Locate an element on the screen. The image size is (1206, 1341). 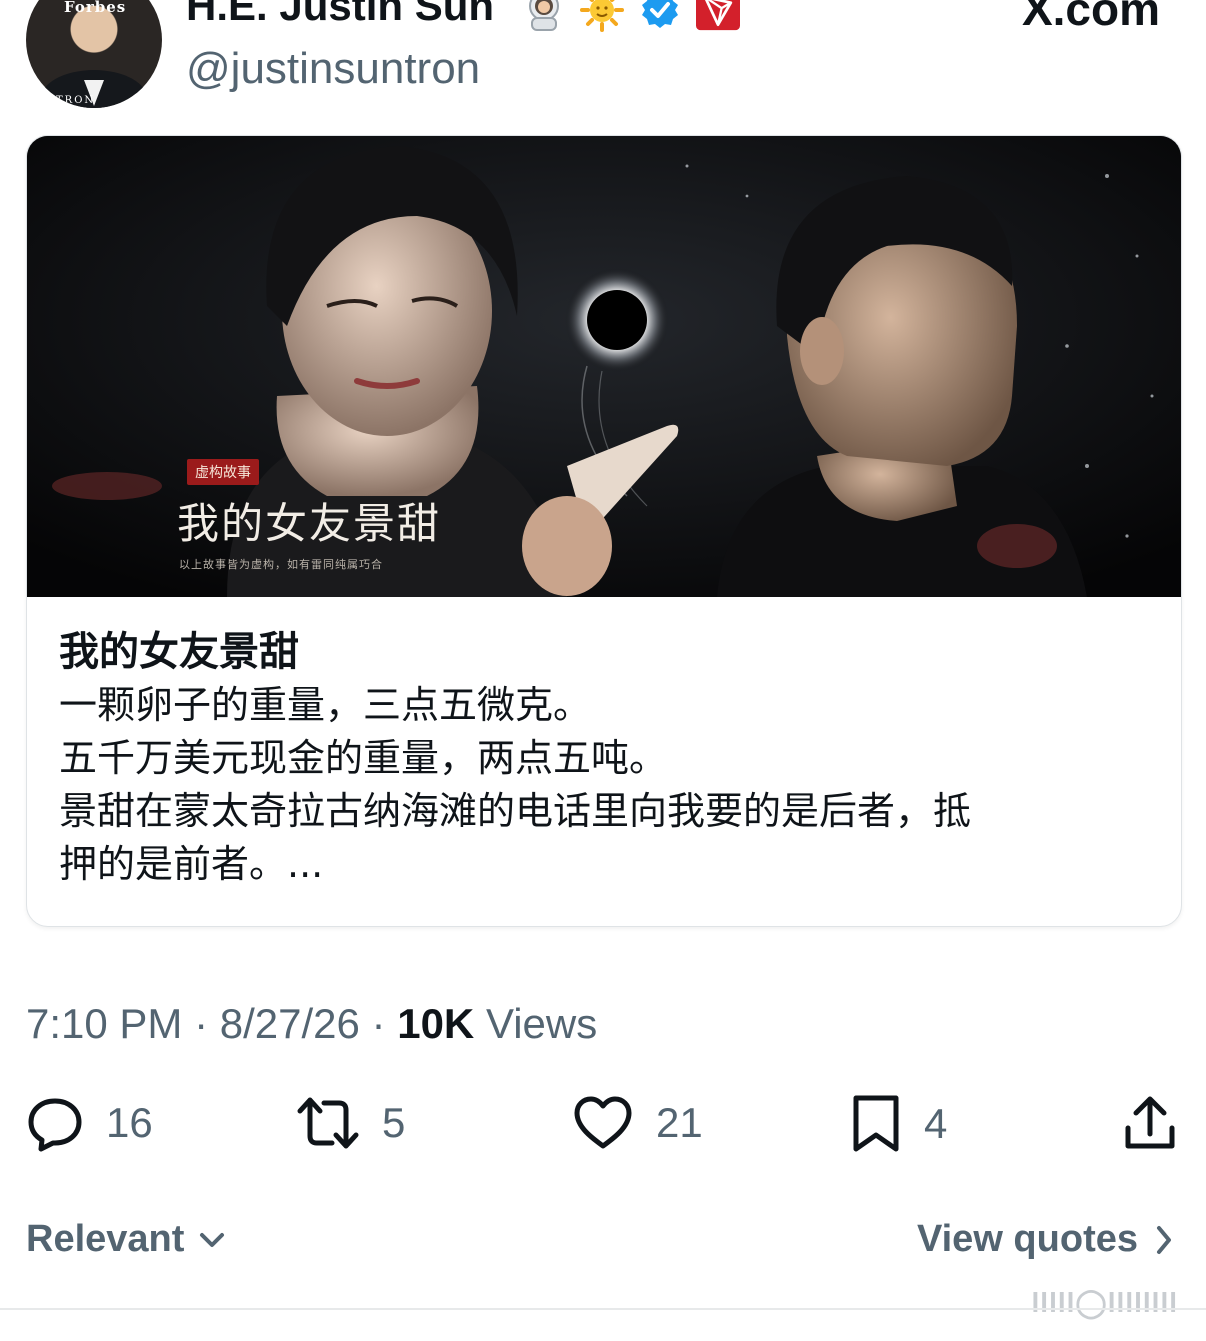
card-description-line: 一颗卵子的重量，三点五微克。 is located at coordinates (325, 705).